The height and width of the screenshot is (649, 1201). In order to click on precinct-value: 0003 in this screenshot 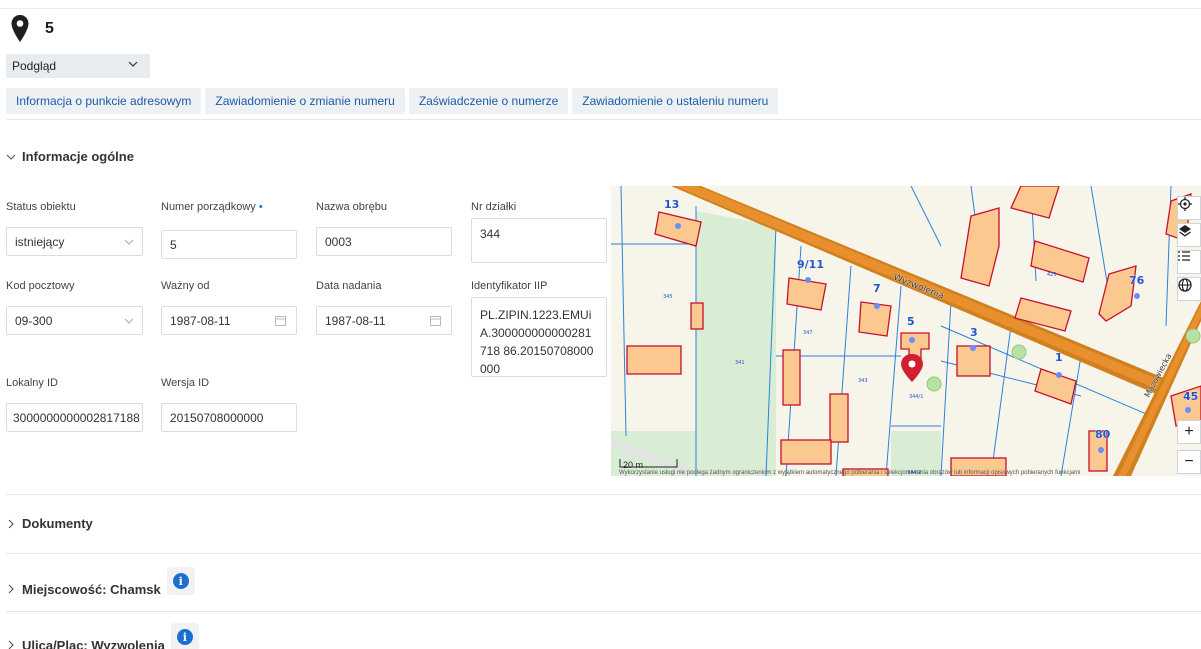, I will do `click(338, 241)`.